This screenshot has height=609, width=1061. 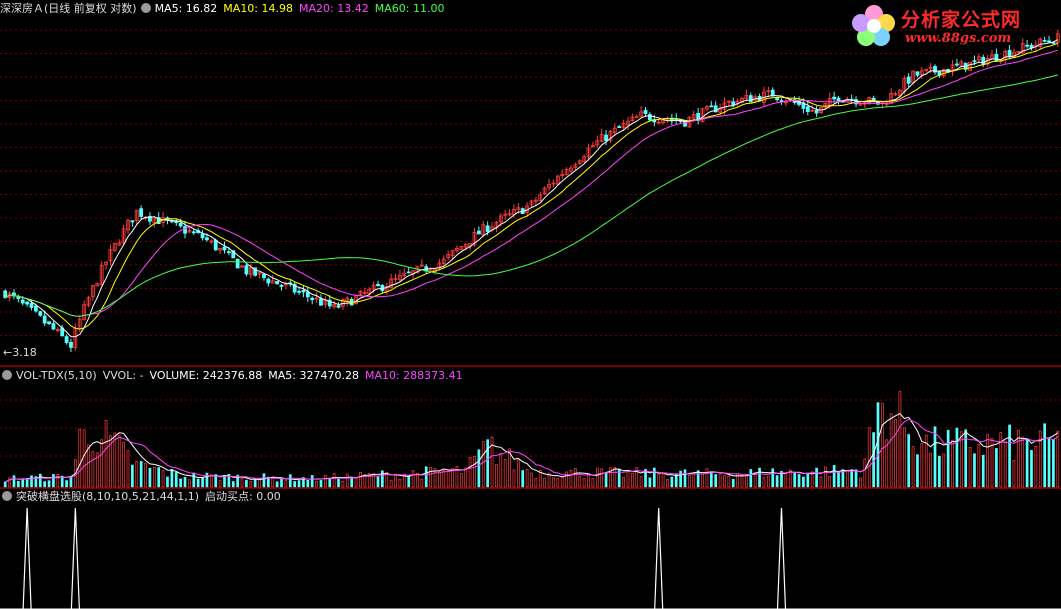 I want to click on vol-ma5-readout: MA5: 327470.28, so click(x=313, y=375).